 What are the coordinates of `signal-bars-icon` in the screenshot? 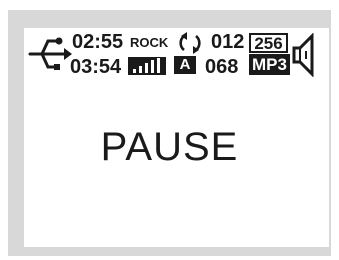 It's located at (147, 66).